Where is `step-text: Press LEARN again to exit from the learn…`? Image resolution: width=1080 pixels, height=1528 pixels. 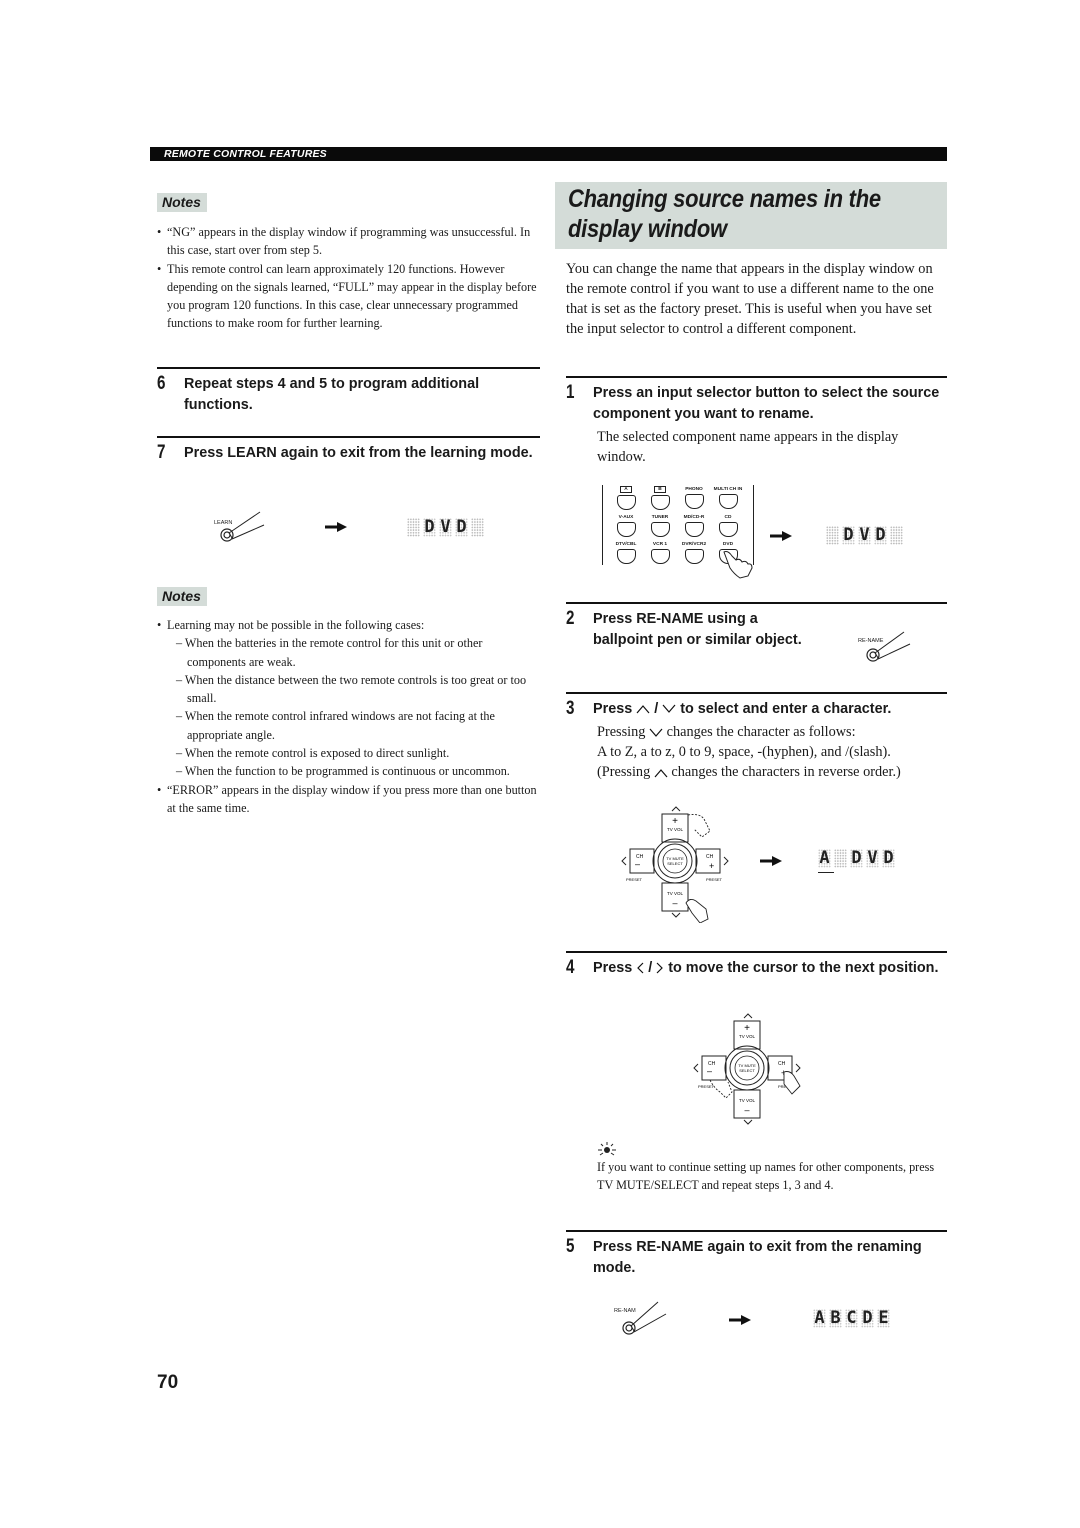 step-text: Press LEARN again to exit from the learn… is located at coordinates (358, 453).